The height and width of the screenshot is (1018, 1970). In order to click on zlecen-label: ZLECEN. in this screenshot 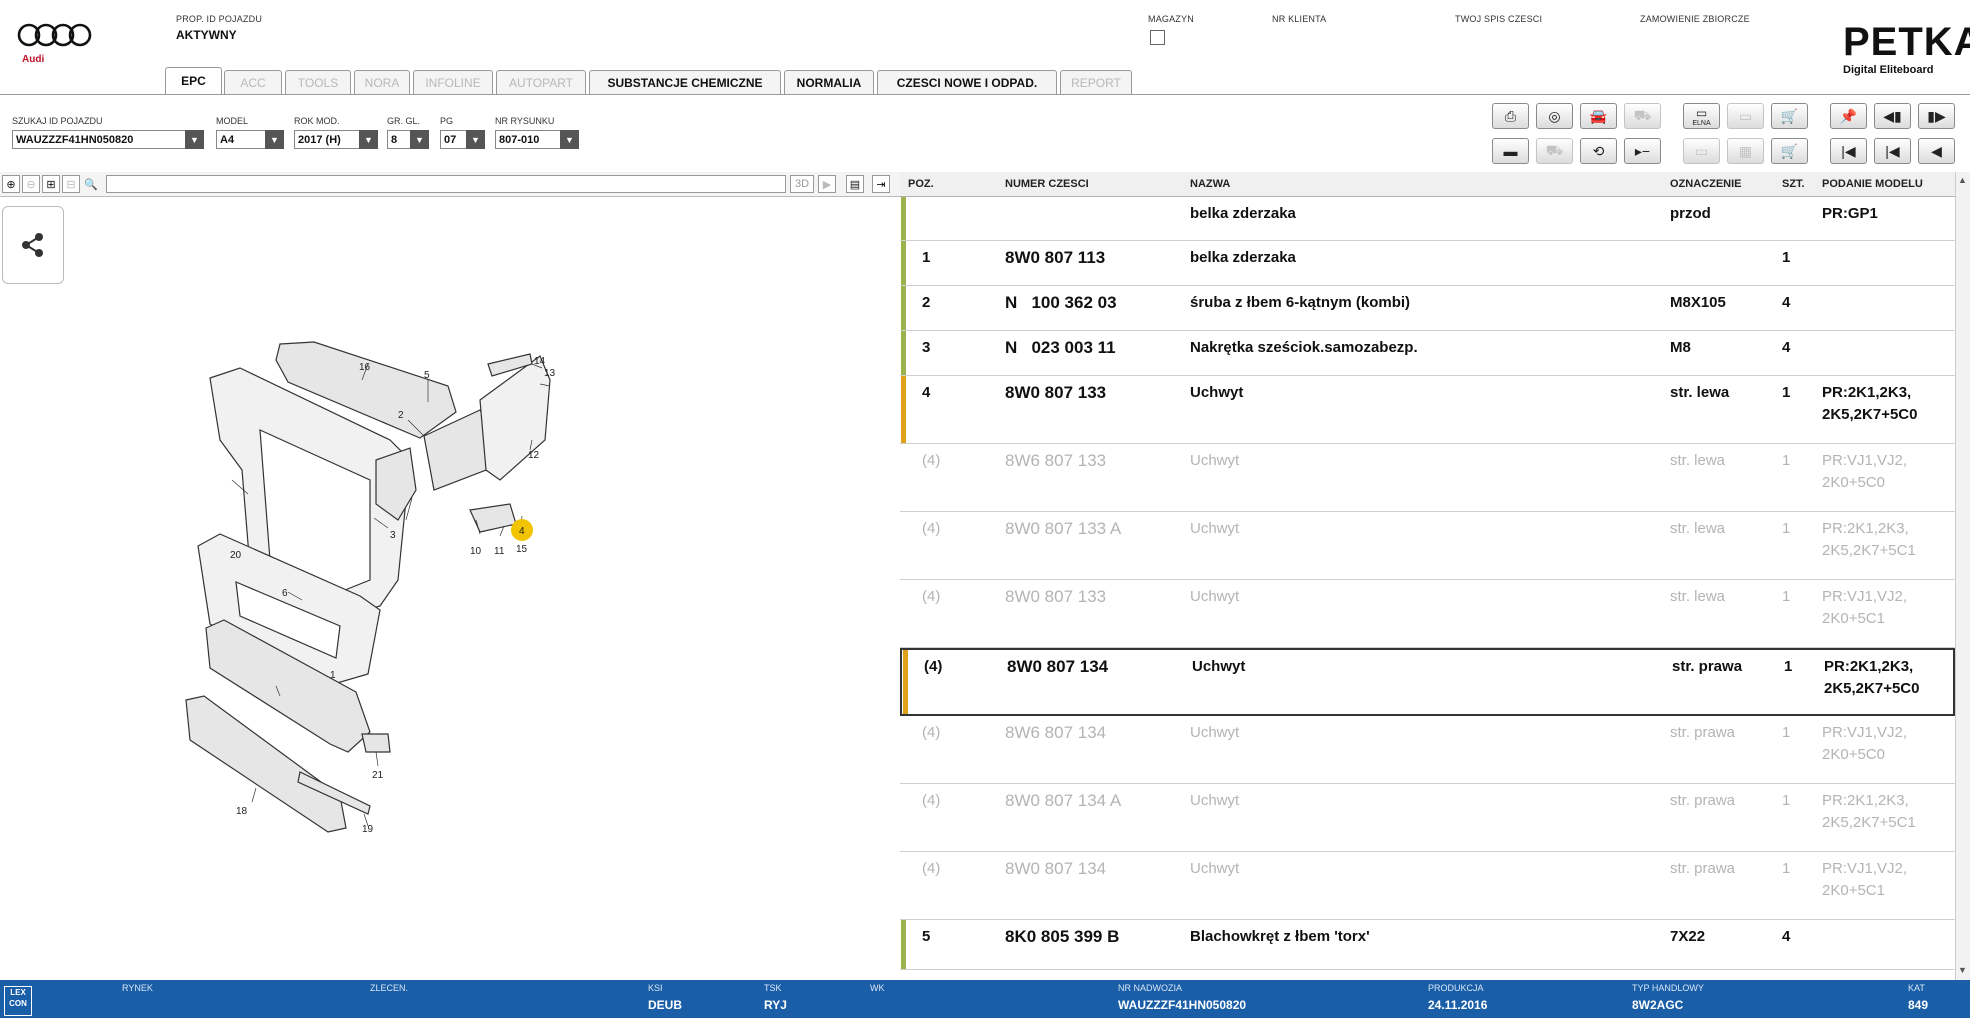, I will do `click(389, 988)`.